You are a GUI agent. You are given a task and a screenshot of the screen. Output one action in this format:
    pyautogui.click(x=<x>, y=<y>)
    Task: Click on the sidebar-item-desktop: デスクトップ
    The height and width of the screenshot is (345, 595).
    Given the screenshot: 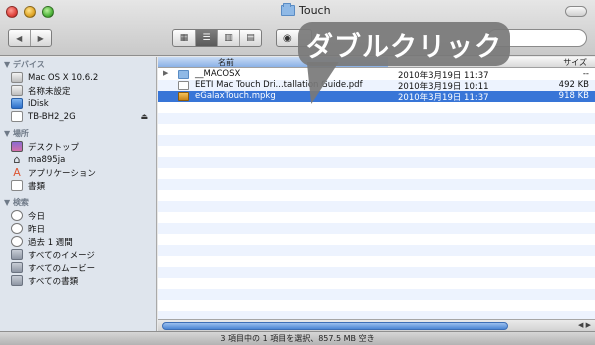 What is the action you would take?
    pyautogui.click(x=81, y=146)
    